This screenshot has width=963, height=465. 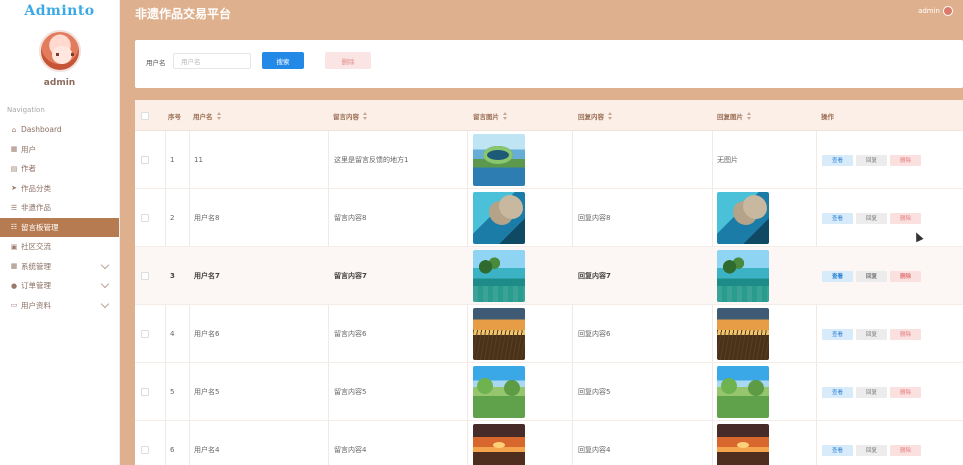 What do you see at coordinates (36, 305) in the screenshot?
I see `sidebar-item-label: 用户资料` at bounding box center [36, 305].